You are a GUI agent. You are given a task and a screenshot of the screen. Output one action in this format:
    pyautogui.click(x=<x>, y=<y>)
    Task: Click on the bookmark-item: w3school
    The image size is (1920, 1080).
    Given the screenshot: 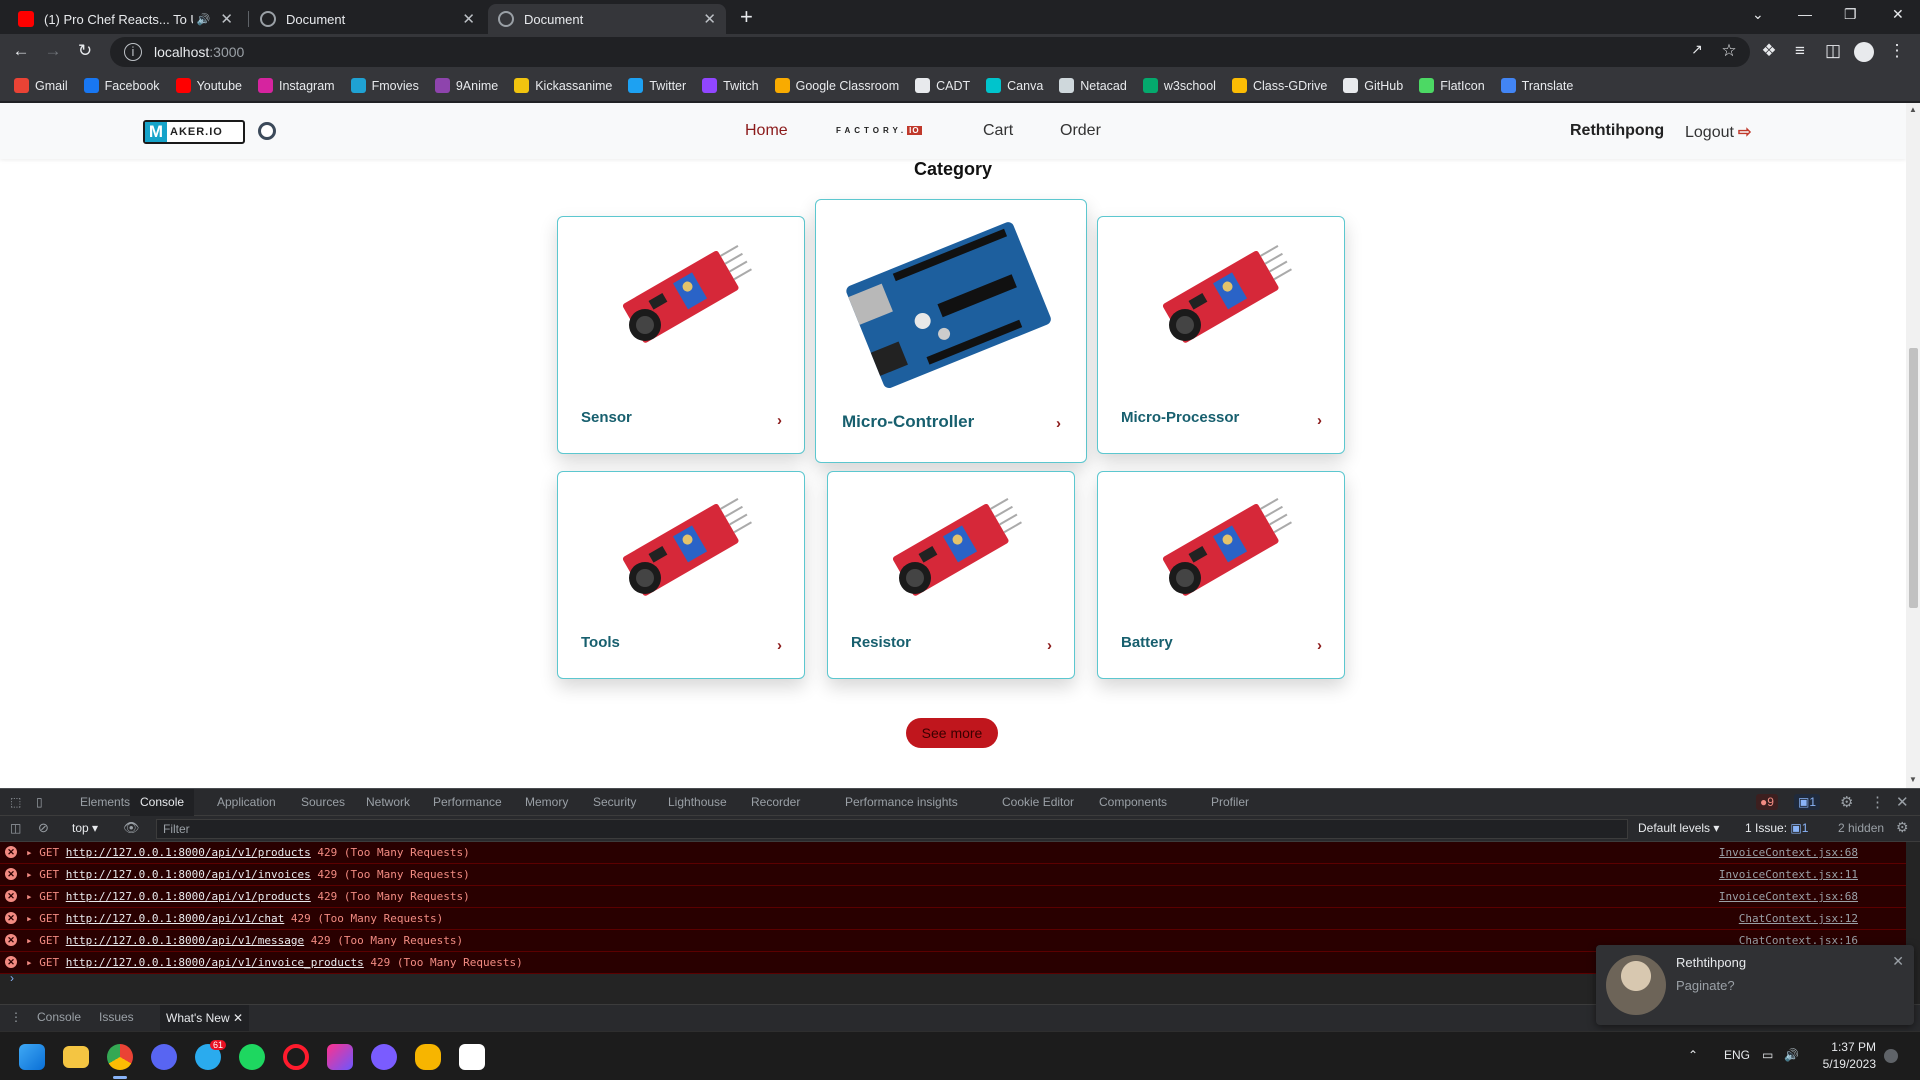 What is the action you would take?
    pyautogui.click(x=1179, y=85)
    